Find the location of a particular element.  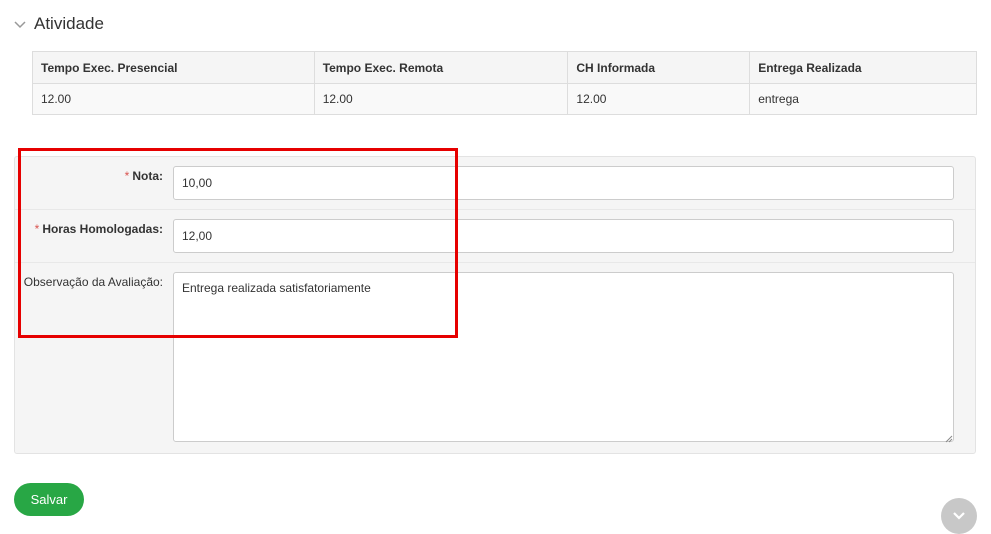

column-header: Entrega Realizada is located at coordinates (863, 67).